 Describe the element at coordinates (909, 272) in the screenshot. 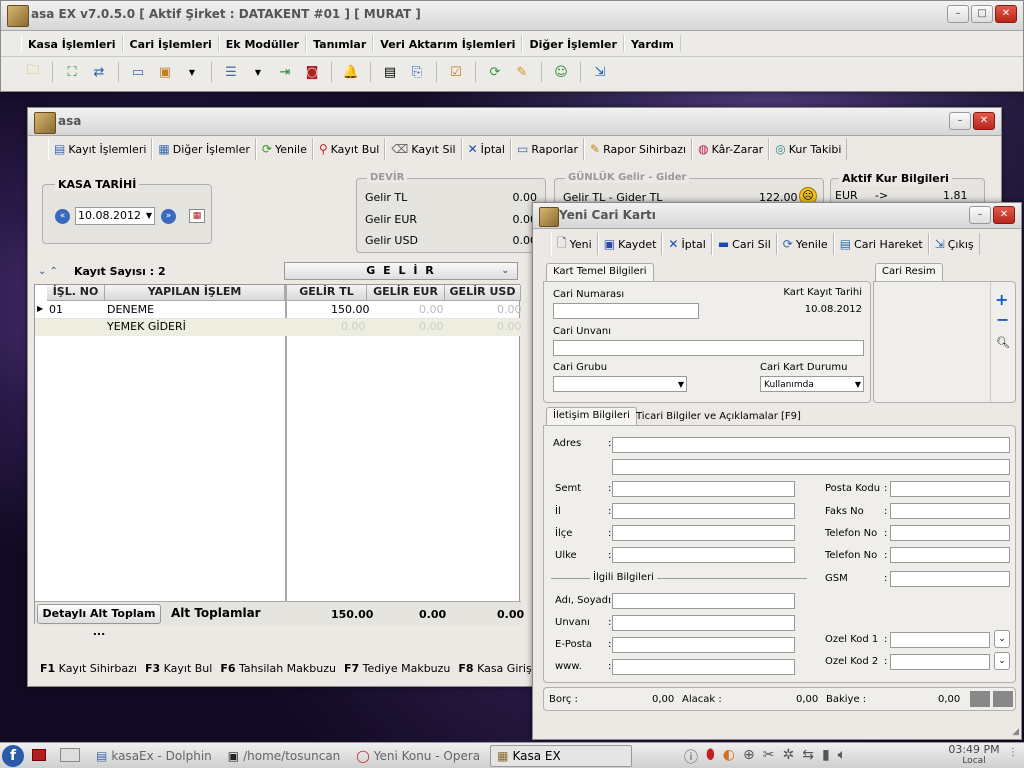

I see `tab-cari-resim: Cari Resim` at that location.